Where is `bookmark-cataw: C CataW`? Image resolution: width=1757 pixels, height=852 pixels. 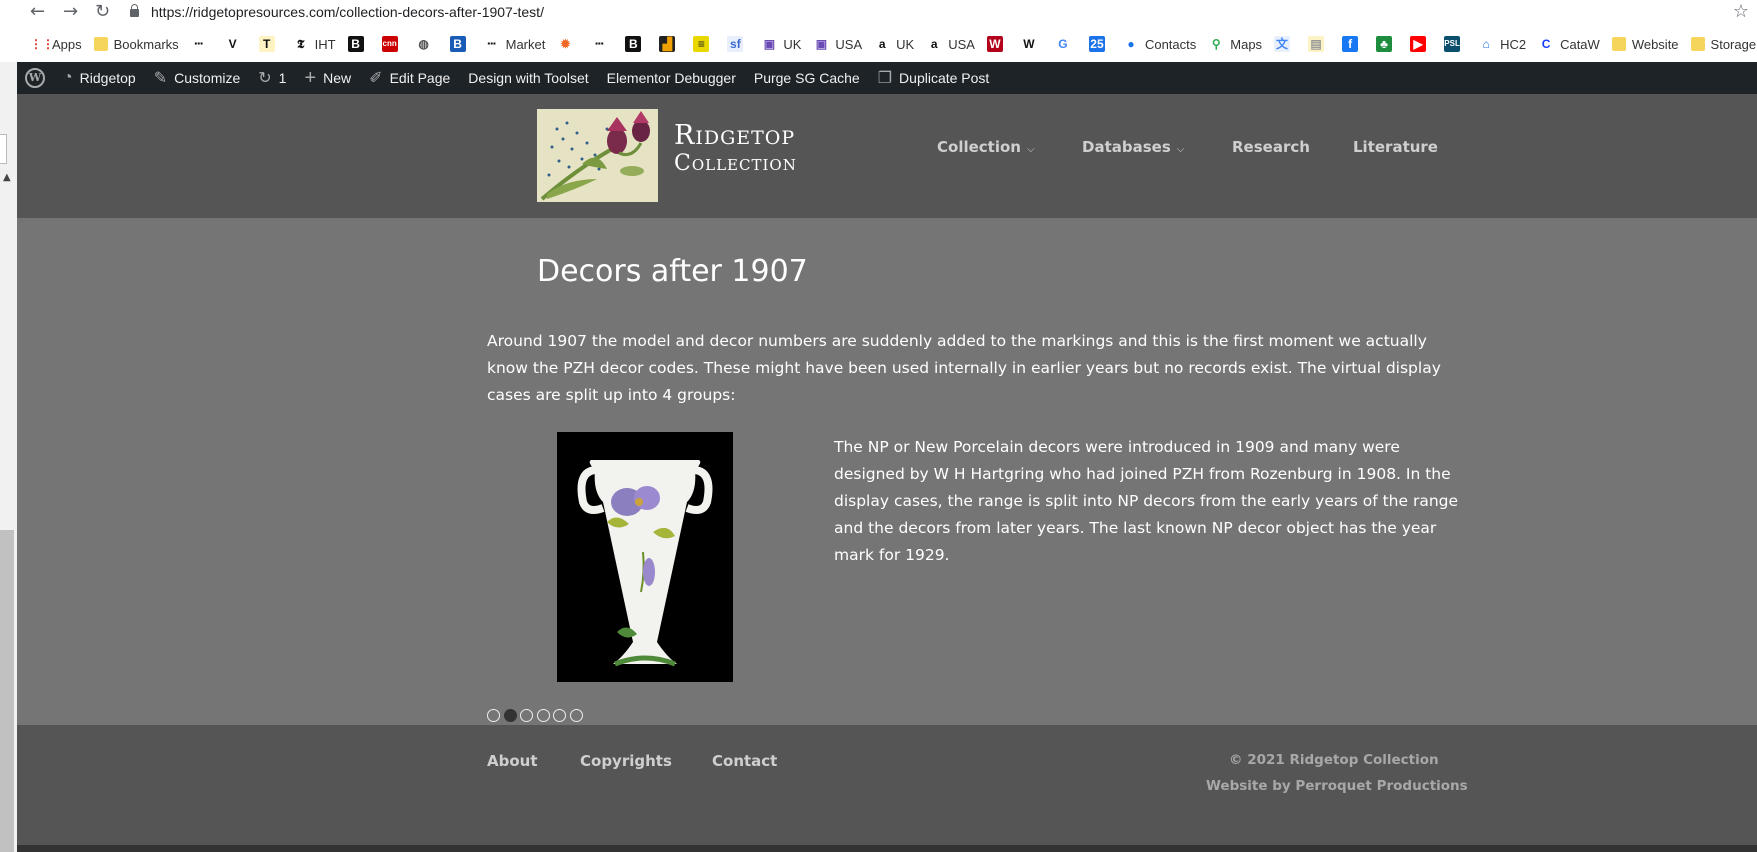
bookmark-cataw: C CataW is located at coordinates (1569, 44).